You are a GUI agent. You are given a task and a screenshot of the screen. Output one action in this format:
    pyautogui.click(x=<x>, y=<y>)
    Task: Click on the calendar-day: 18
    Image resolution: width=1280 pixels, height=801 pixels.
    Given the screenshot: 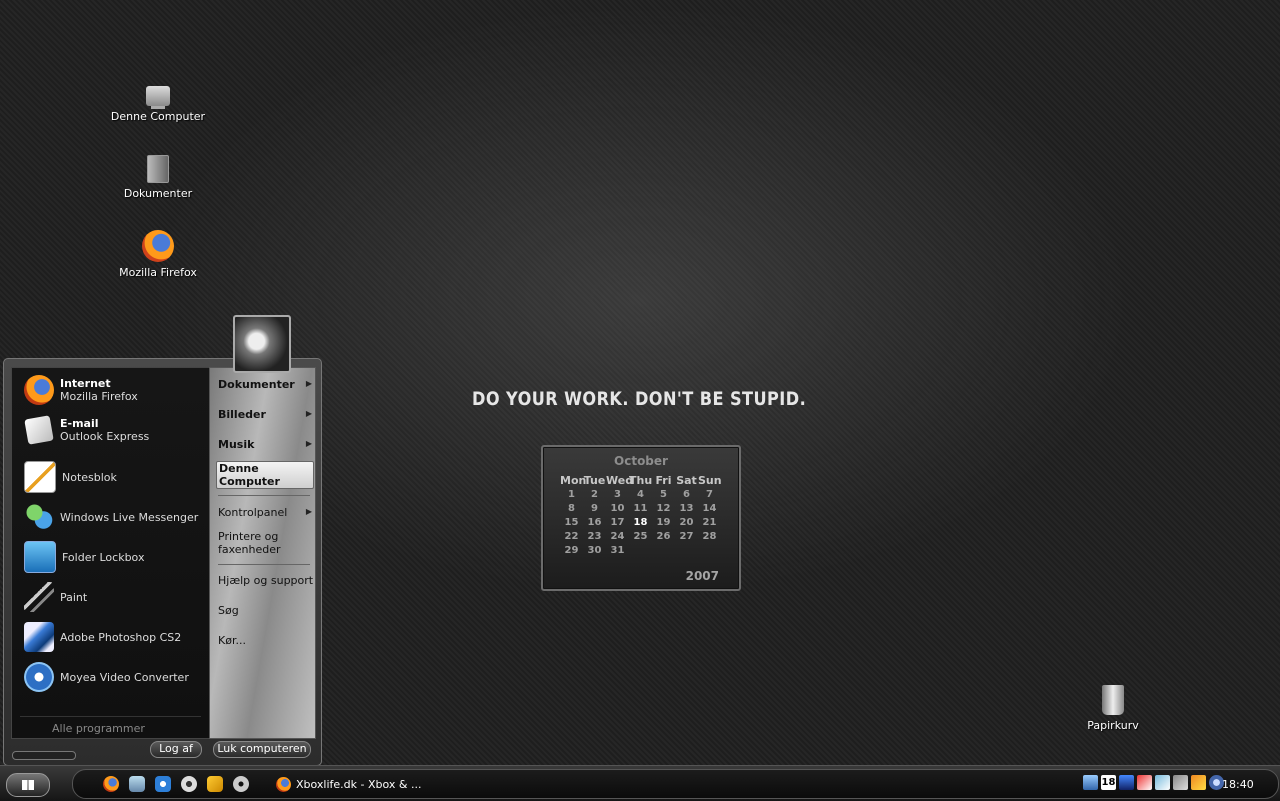 What is the action you would take?
    pyautogui.click(x=640, y=523)
    